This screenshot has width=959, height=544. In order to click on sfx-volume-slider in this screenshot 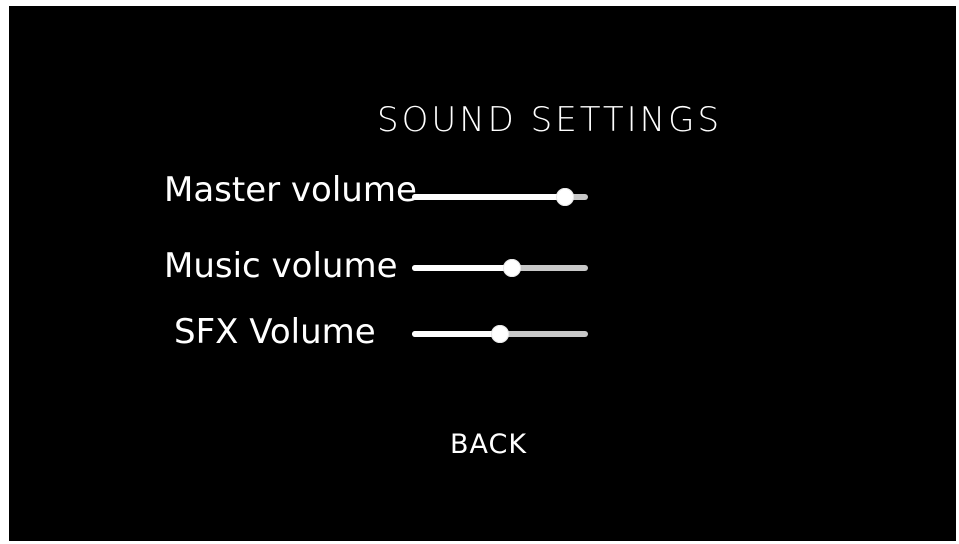, I will do `click(500, 334)`.